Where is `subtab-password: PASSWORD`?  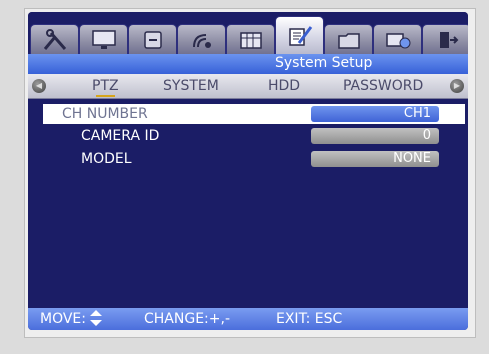
subtab-password: PASSWORD is located at coordinates (383, 86).